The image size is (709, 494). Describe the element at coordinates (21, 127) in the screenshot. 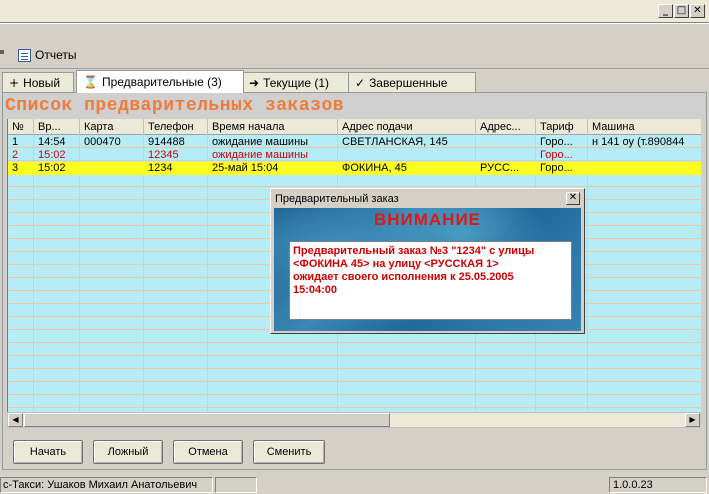

I see `col-header-number: №` at that location.